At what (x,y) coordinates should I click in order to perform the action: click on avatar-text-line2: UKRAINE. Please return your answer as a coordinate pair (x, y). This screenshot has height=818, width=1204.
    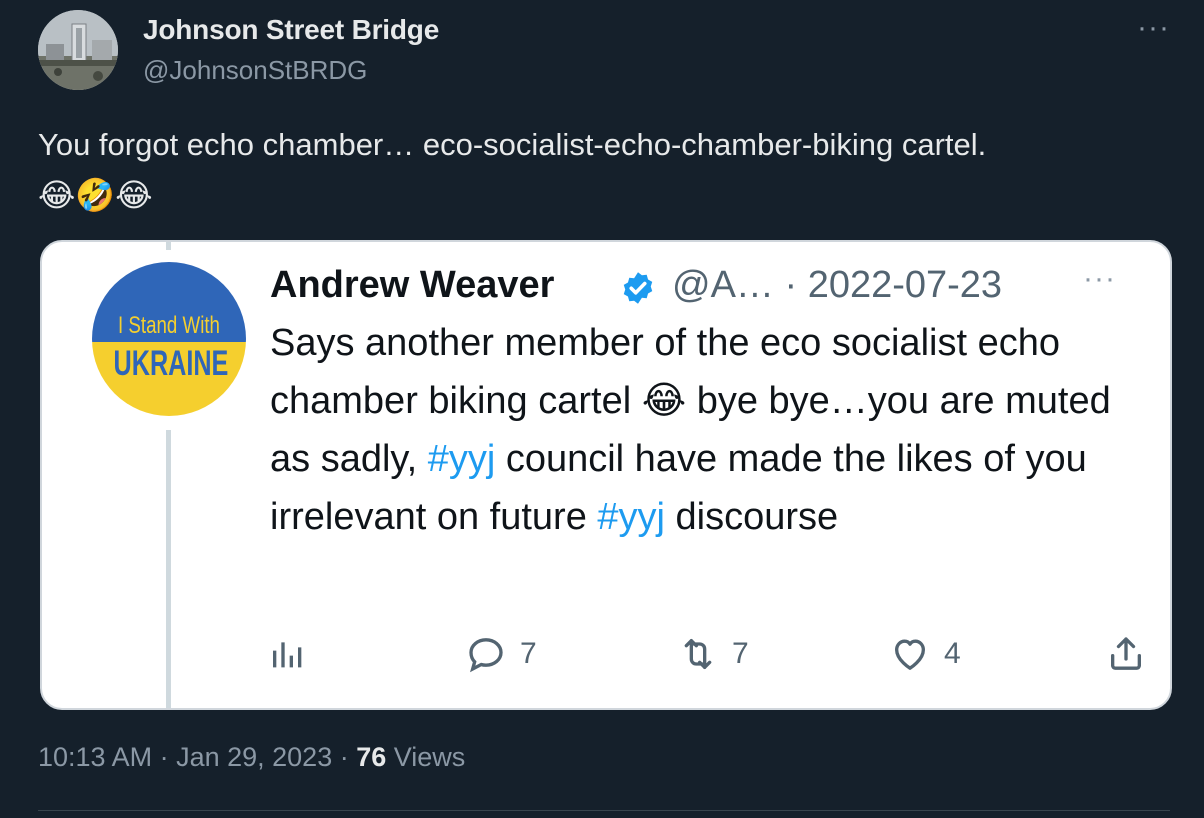
    Looking at the image, I should click on (171, 363).